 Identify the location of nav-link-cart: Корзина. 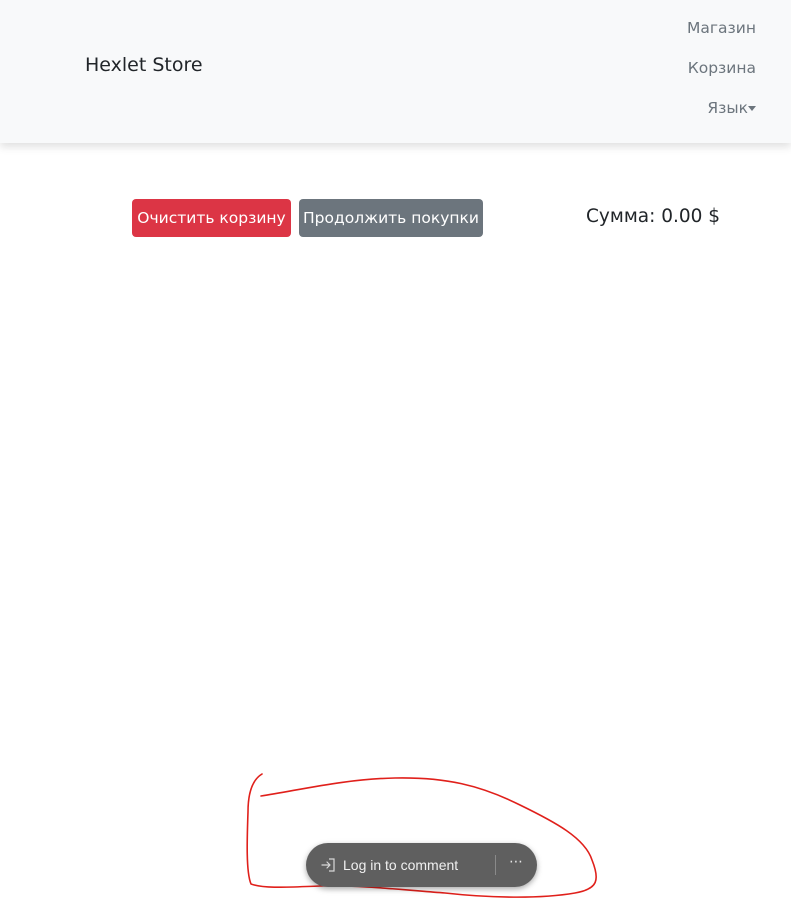
(722, 68).